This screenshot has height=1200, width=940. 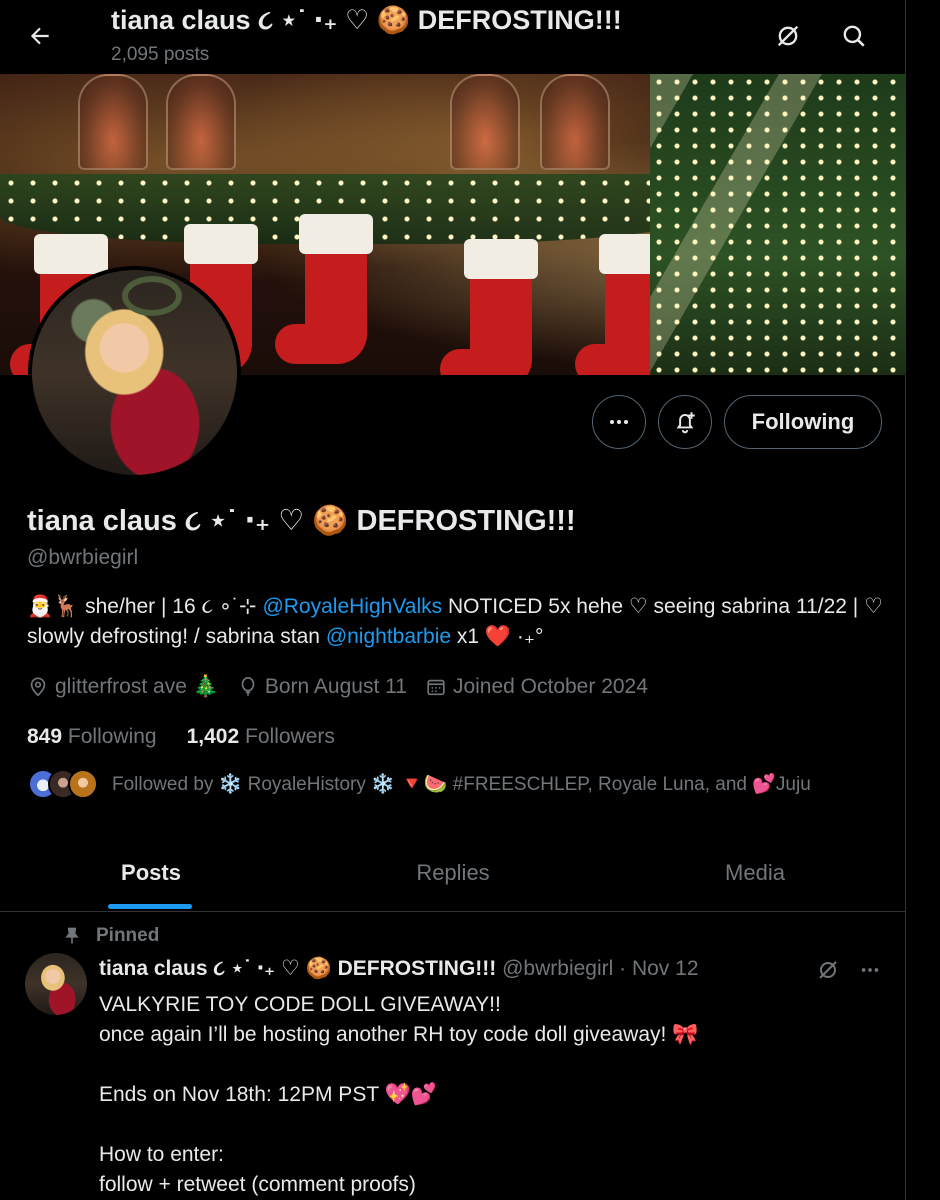 What do you see at coordinates (151, 872) in the screenshot?
I see `tab-posts: Posts` at bounding box center [151, 872].